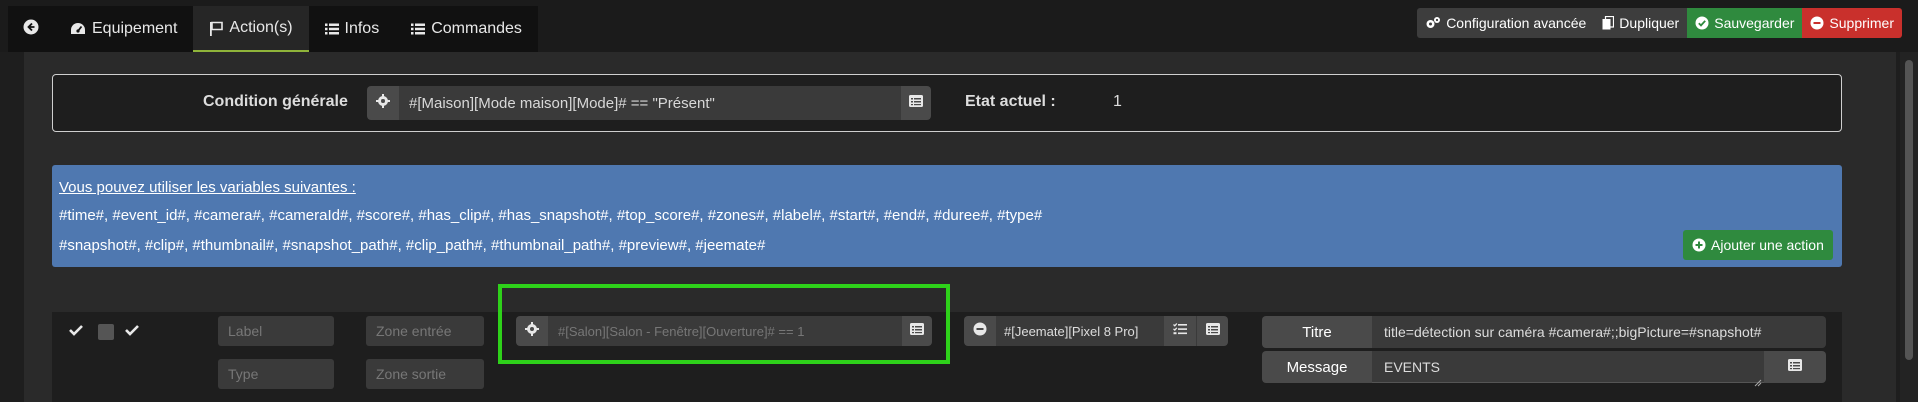 The image size is (1918, 402). I want to click on command-tasks-button, so click(1180, 331).